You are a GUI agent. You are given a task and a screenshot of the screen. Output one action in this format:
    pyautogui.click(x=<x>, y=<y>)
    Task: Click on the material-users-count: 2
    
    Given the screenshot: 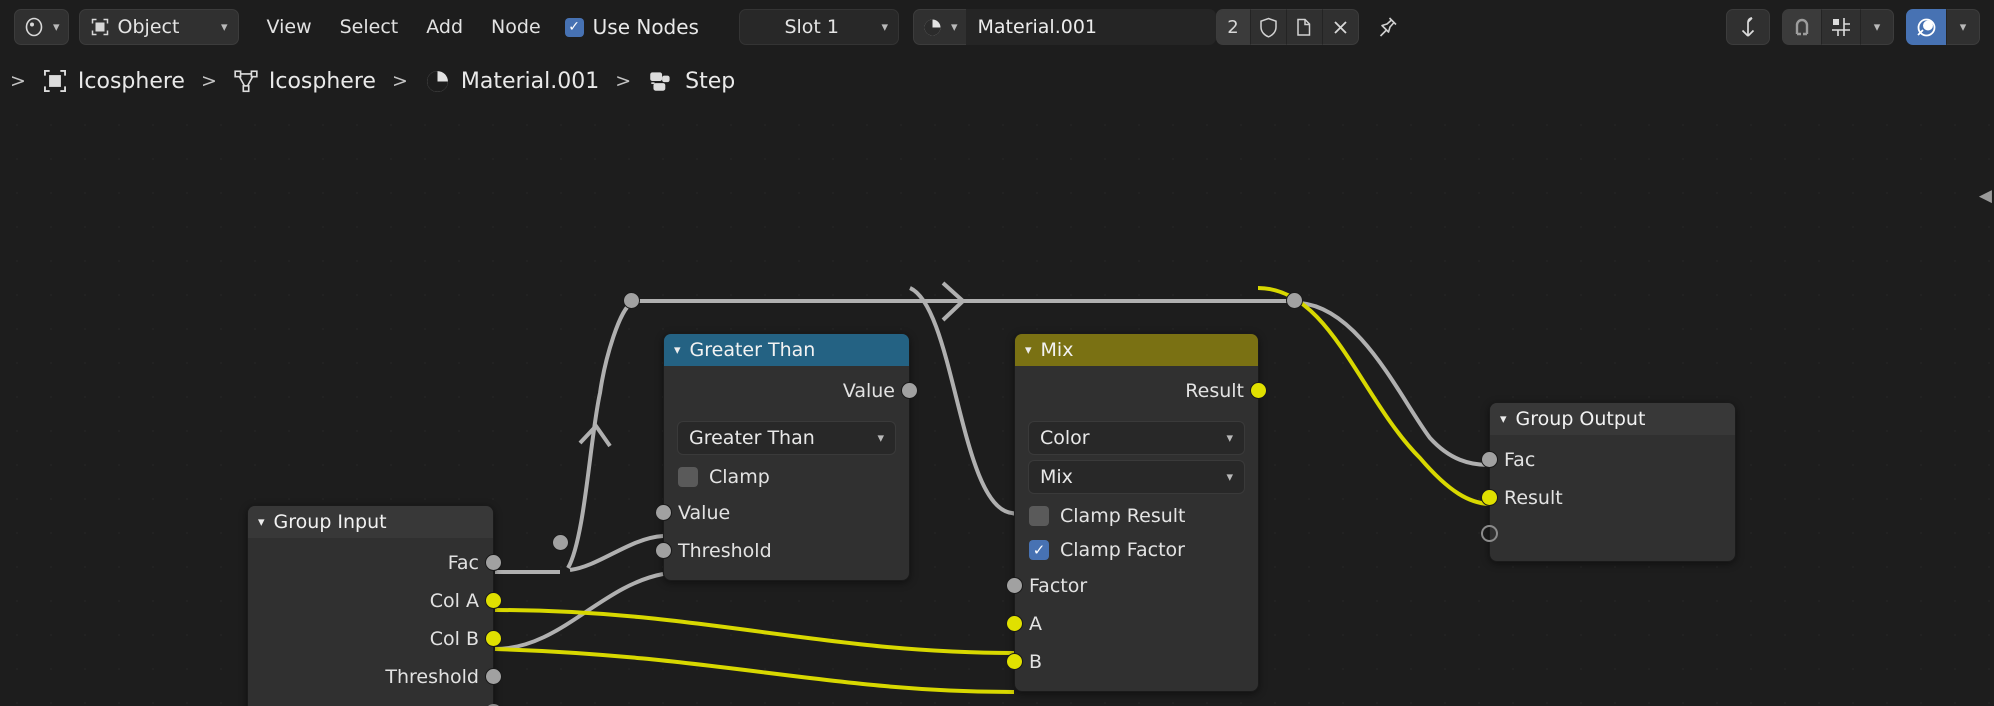 What is the action you would take?
    pyautogui.click(x=1232, y=27)
    